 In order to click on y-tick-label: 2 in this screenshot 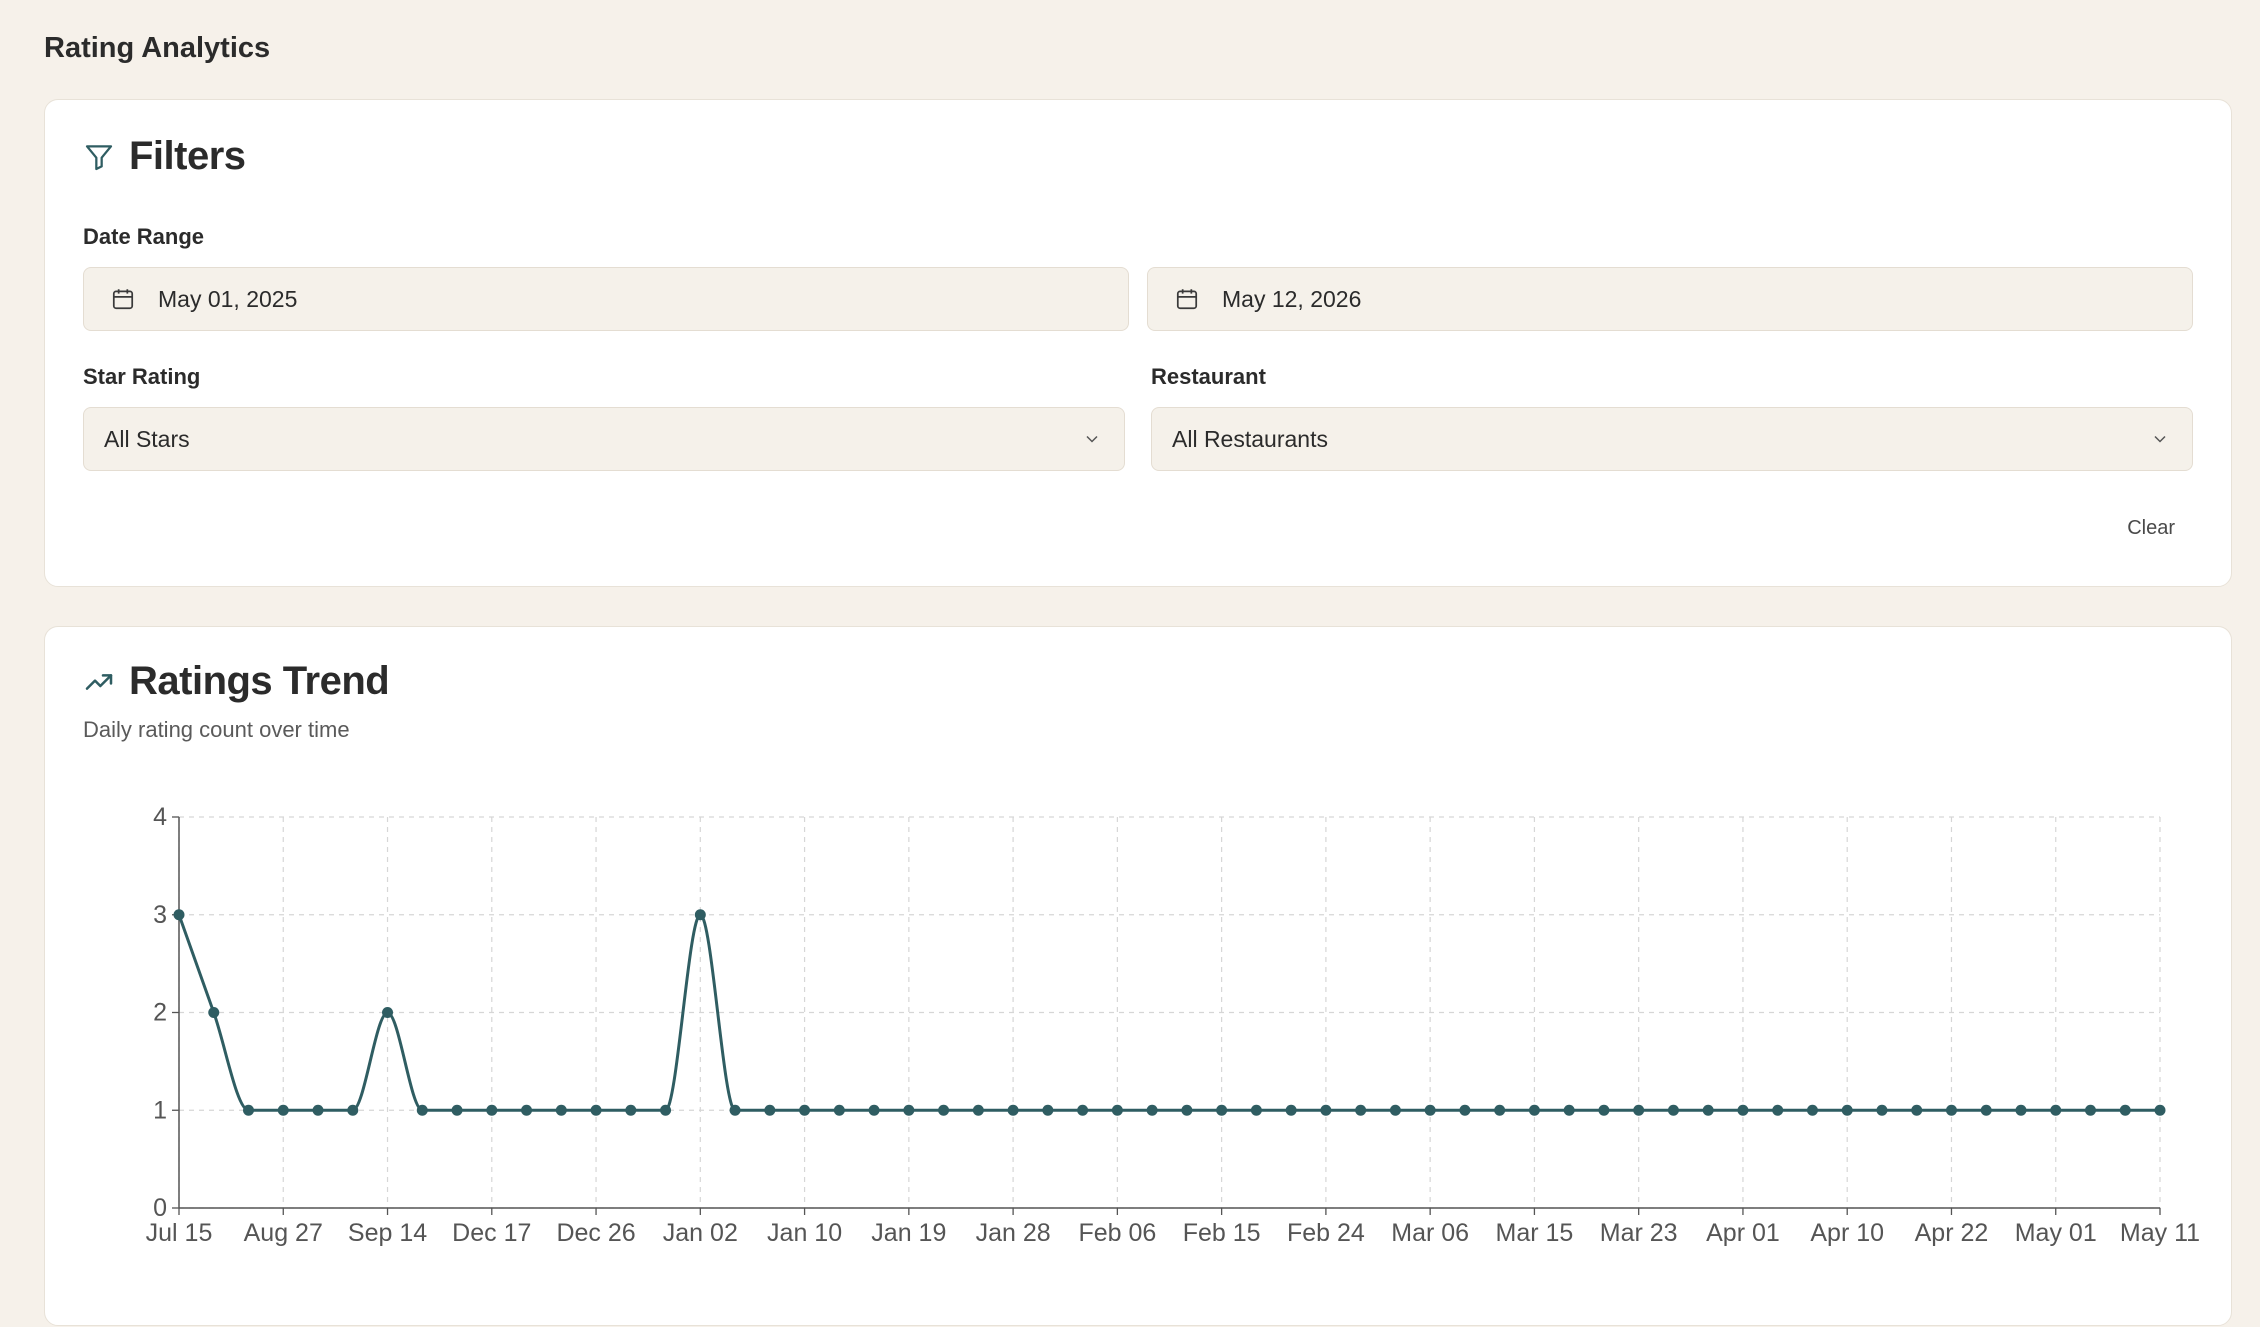, I will do `click(160, 1013)`.